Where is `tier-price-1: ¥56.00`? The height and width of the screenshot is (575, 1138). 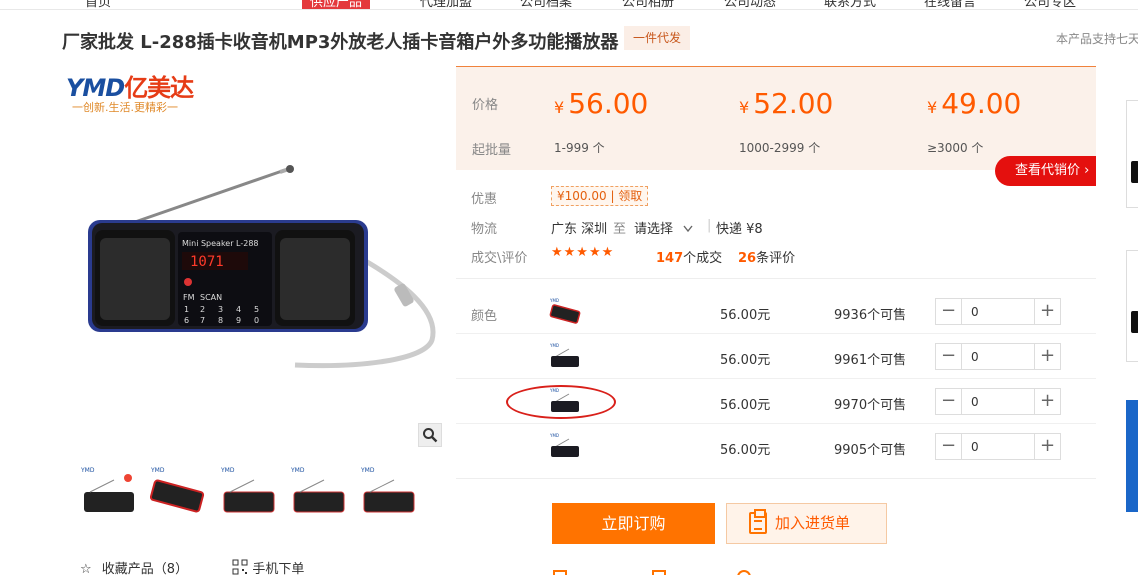
tier-price-1: ¥56.00 is located at coordinates (601, 103).